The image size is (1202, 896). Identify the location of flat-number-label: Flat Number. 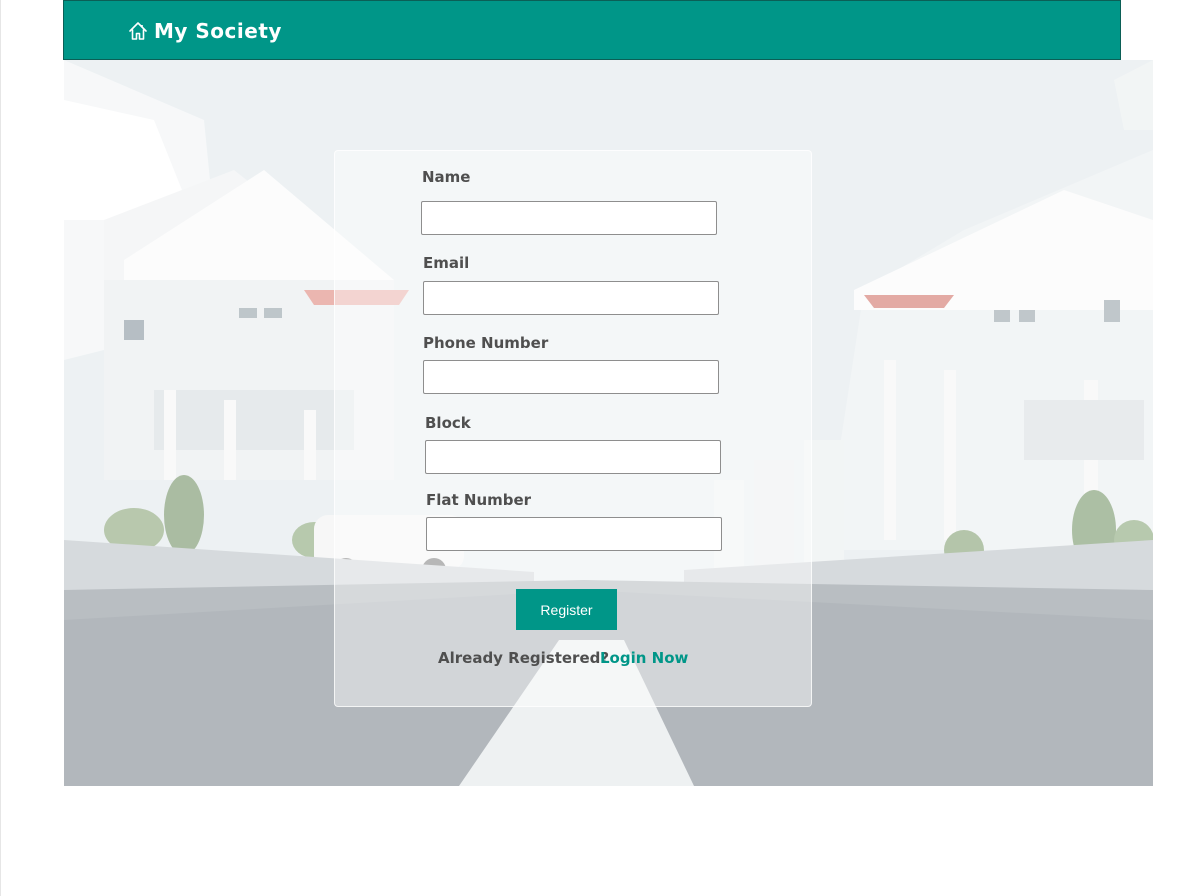
(479, 500).